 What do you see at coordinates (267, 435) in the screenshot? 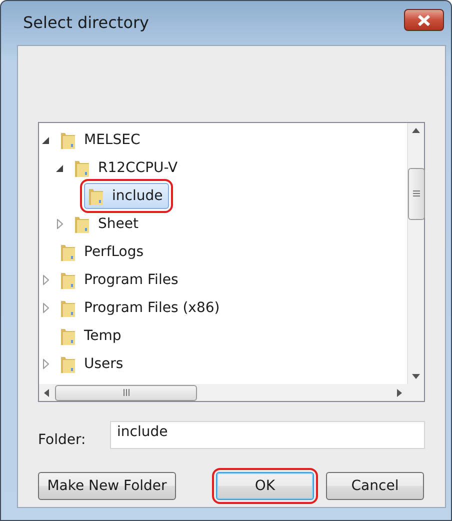
I see `folder-input-field: include` at bounding box center [267, 435].